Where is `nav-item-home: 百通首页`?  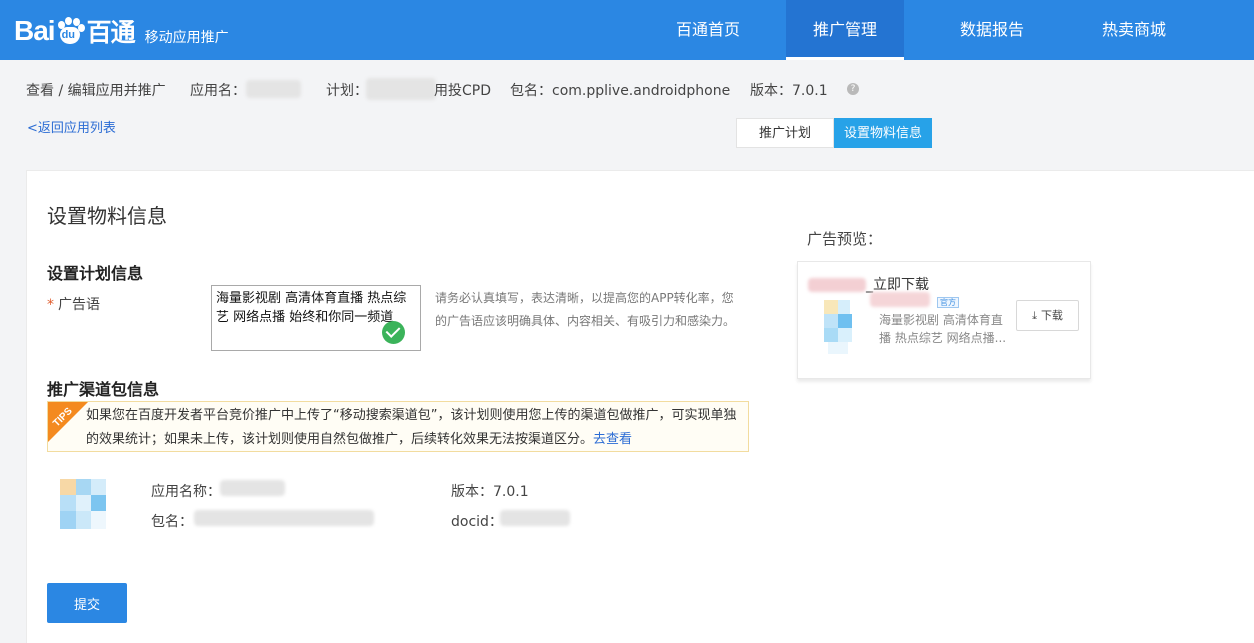
nav-item-home: 百通首页 is located at coordinates (708, 30).